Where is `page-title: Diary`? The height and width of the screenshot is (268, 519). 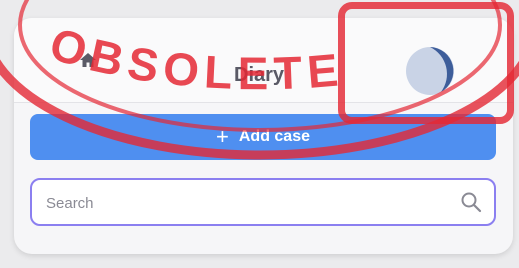 page-title: Diary is located at coordinates (259, 75).